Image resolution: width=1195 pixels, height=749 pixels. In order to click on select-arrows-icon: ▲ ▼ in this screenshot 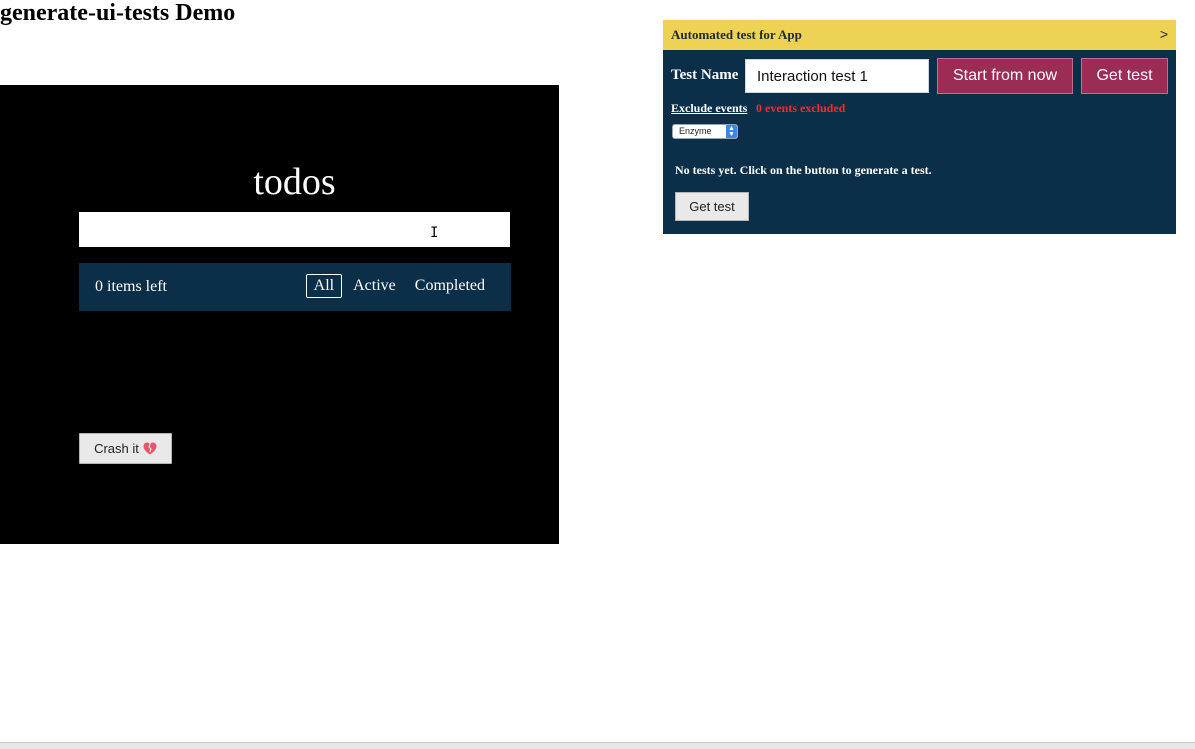, I will do `click(731, 131)`.